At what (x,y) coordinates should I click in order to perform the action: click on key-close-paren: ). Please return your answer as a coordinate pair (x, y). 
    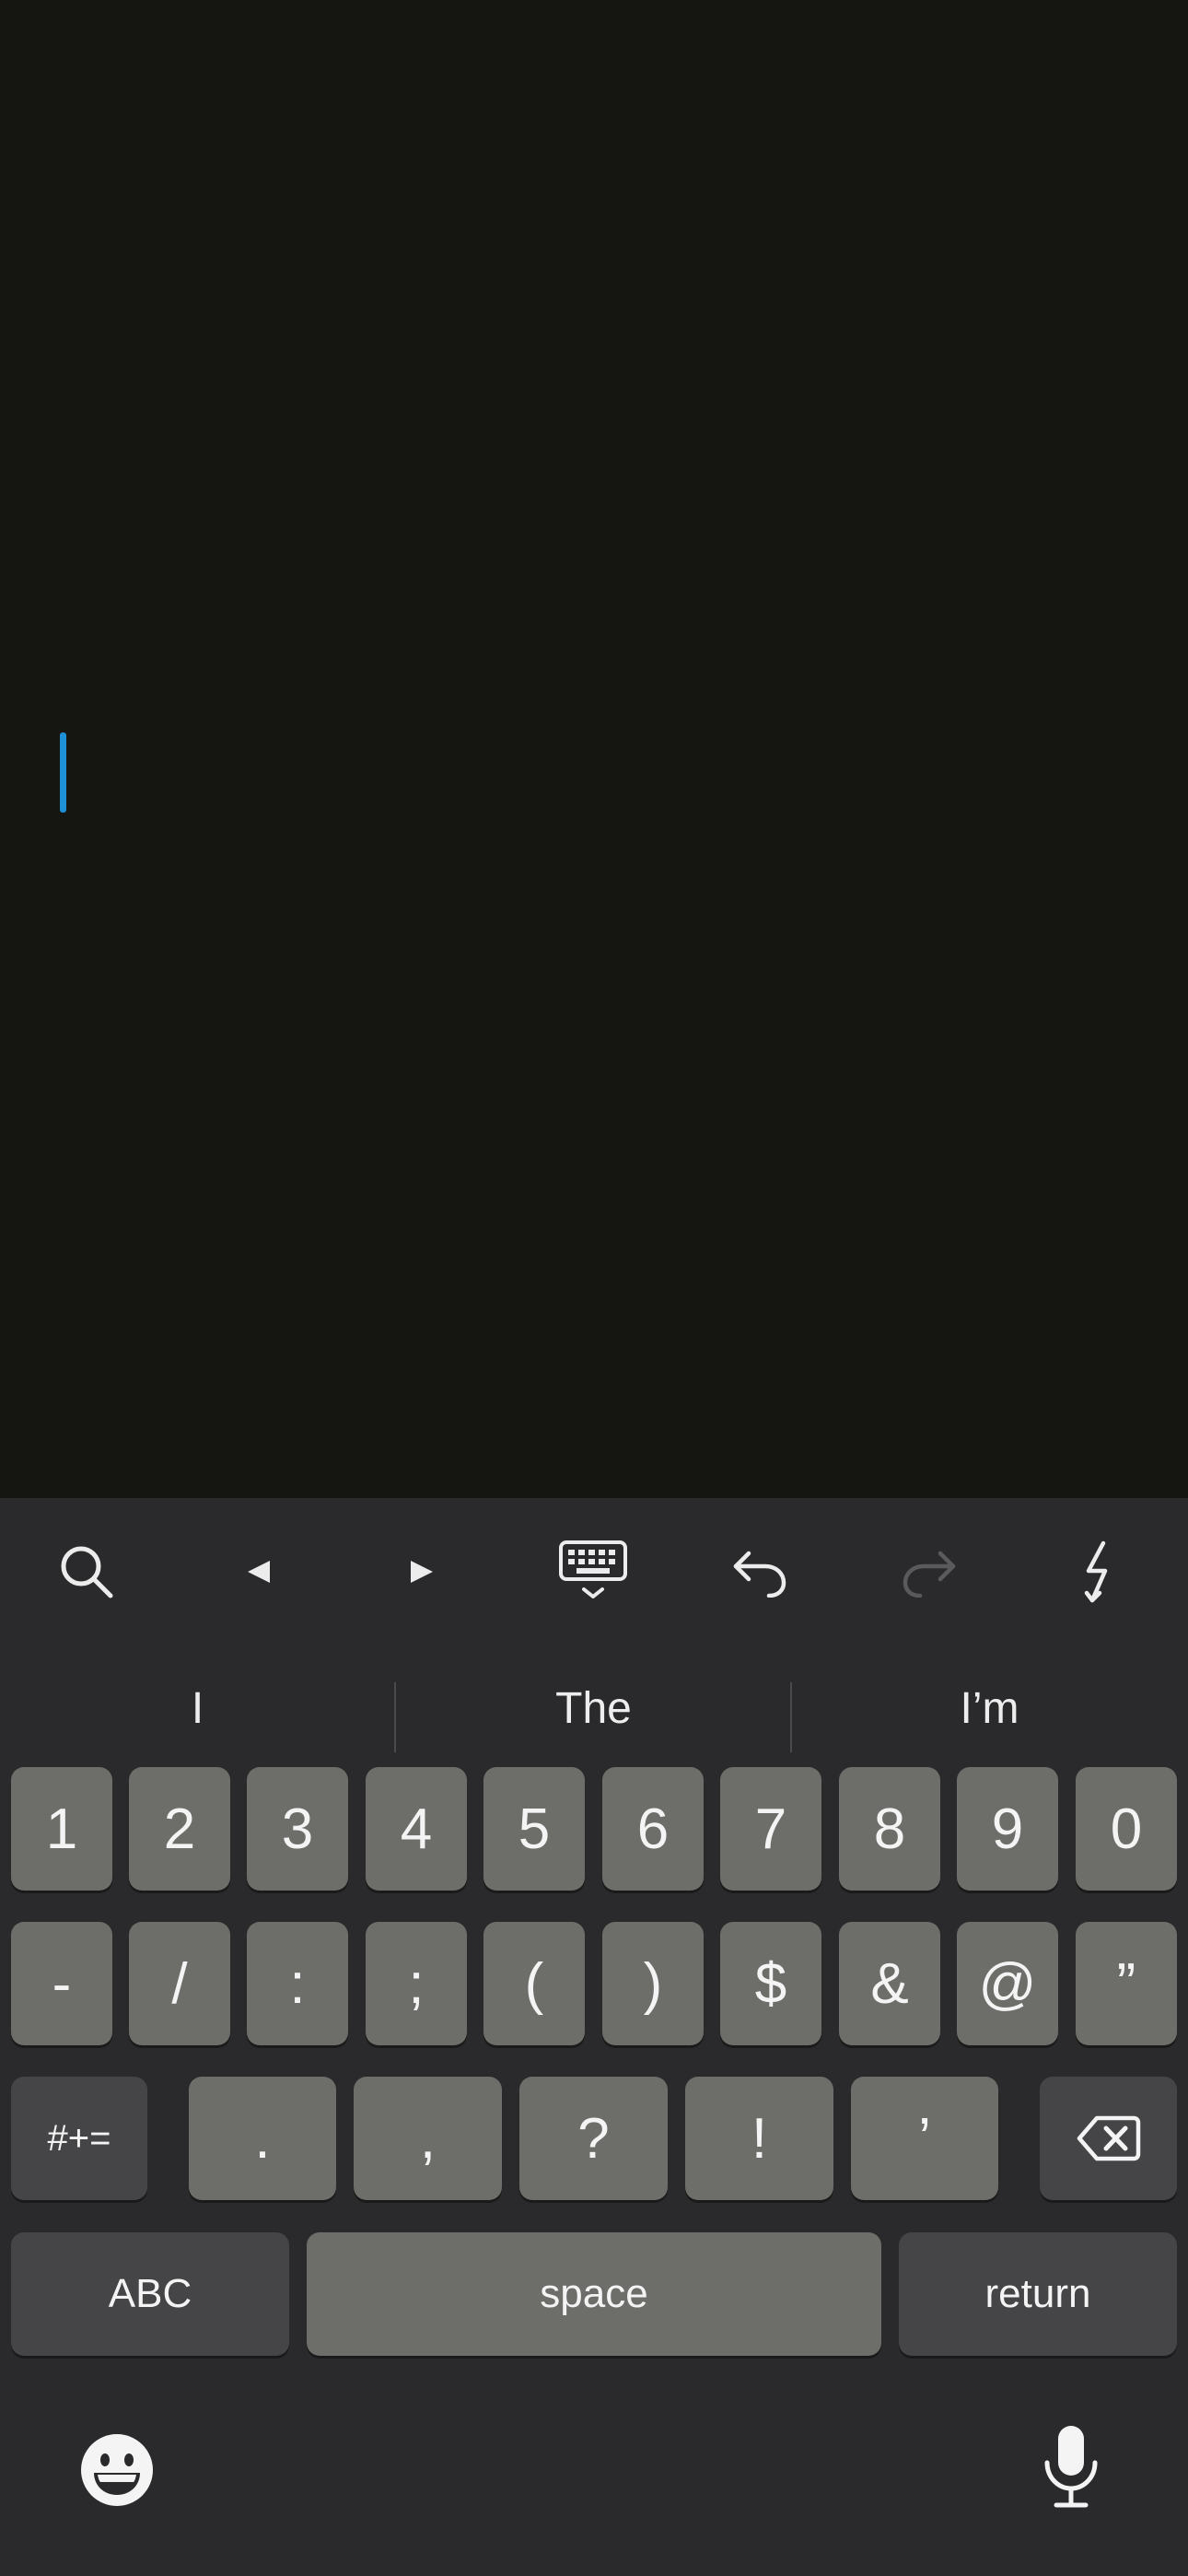
    Looking at the image, I should click on (653, 1983).